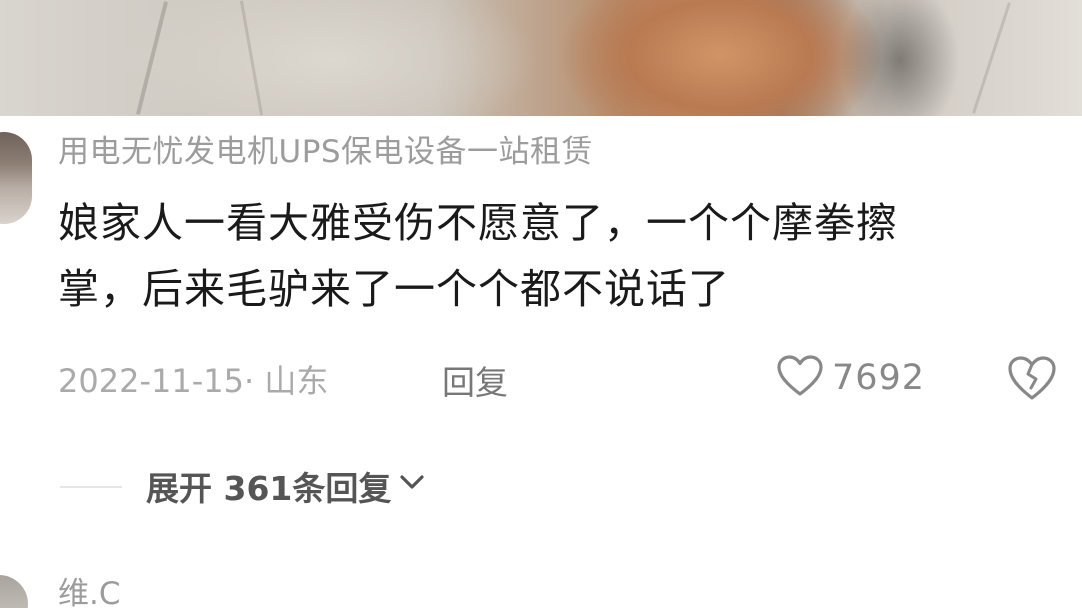 This screenshot has height=608, width=1082. I want to click on comment-date-location: 2022-11-15· 山东, so click(193, 381).